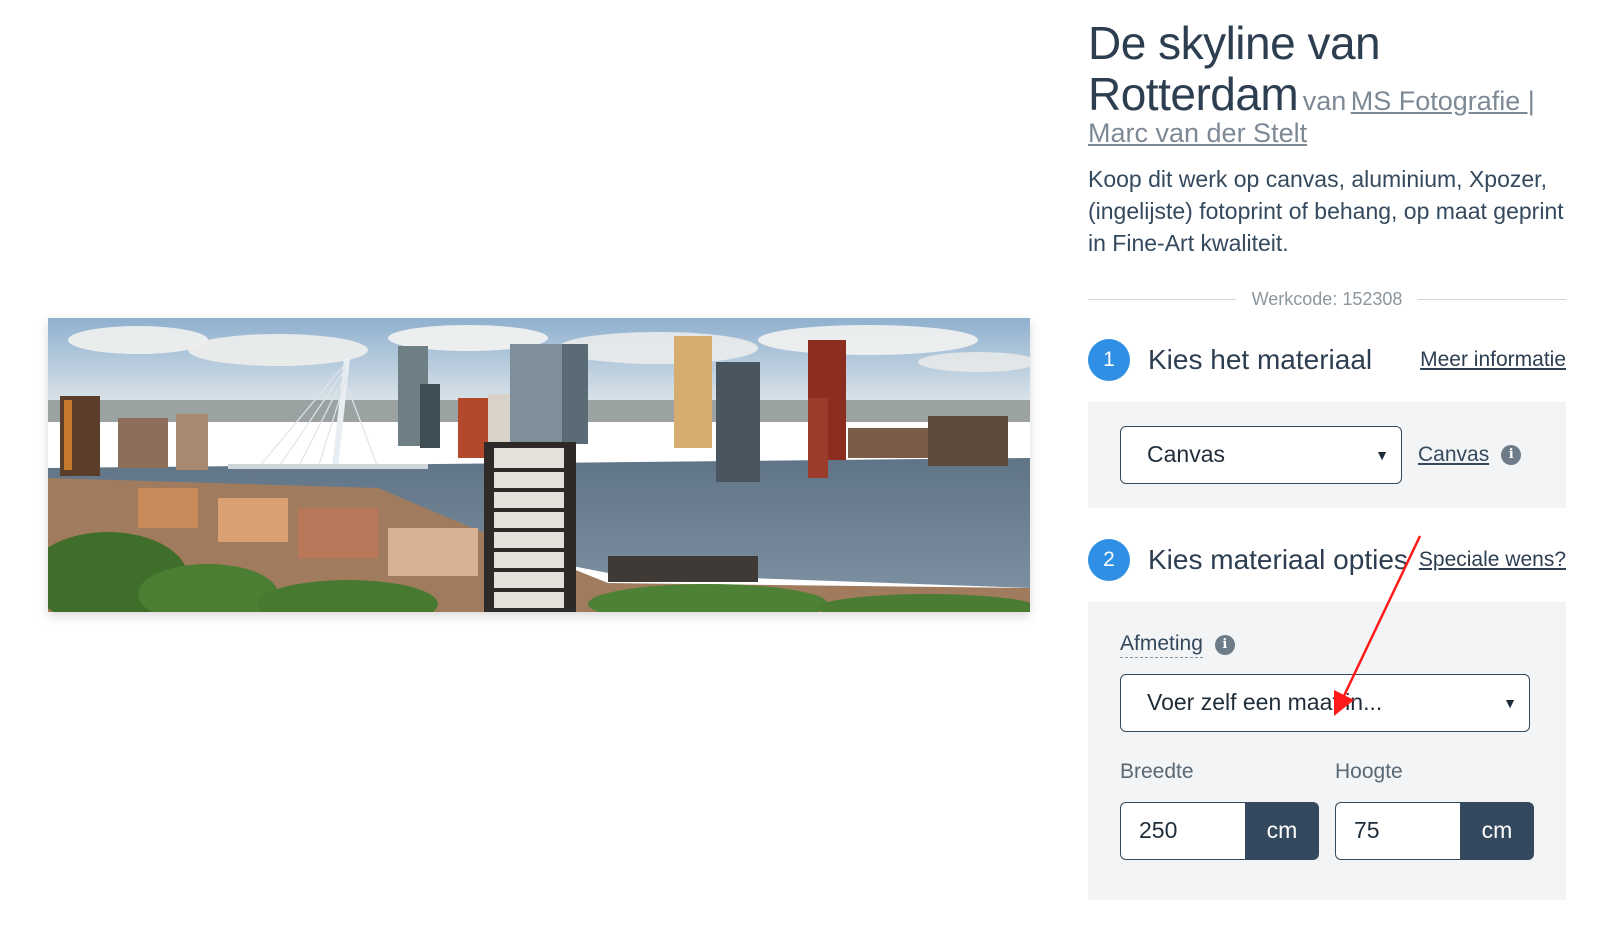 Image resolution: width=1600 pixels, height=938 pixels. Describe the element at coordinates (1443, 101) in the screenshot. I see `artist-link: MS Fotografie |` at that location.